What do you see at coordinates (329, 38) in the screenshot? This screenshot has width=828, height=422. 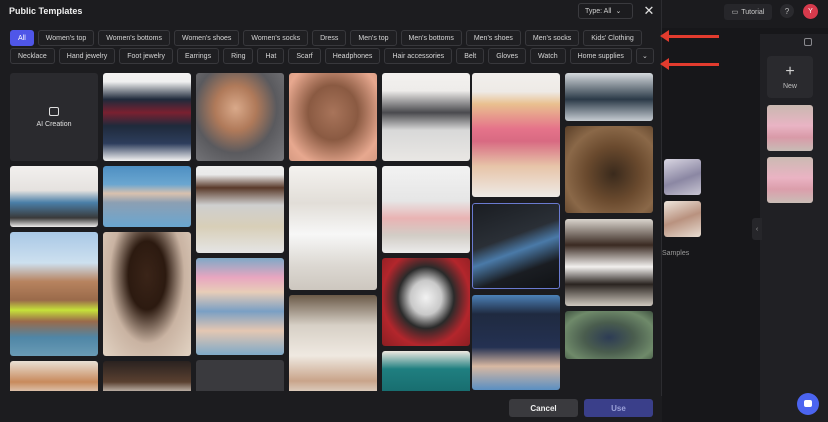 I see `category-chip: Dress` at bounding box center [329, 38].